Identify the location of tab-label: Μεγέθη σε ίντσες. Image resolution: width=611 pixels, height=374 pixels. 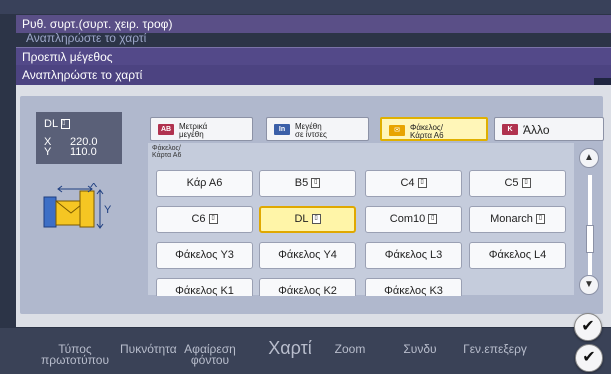
(311, 130).